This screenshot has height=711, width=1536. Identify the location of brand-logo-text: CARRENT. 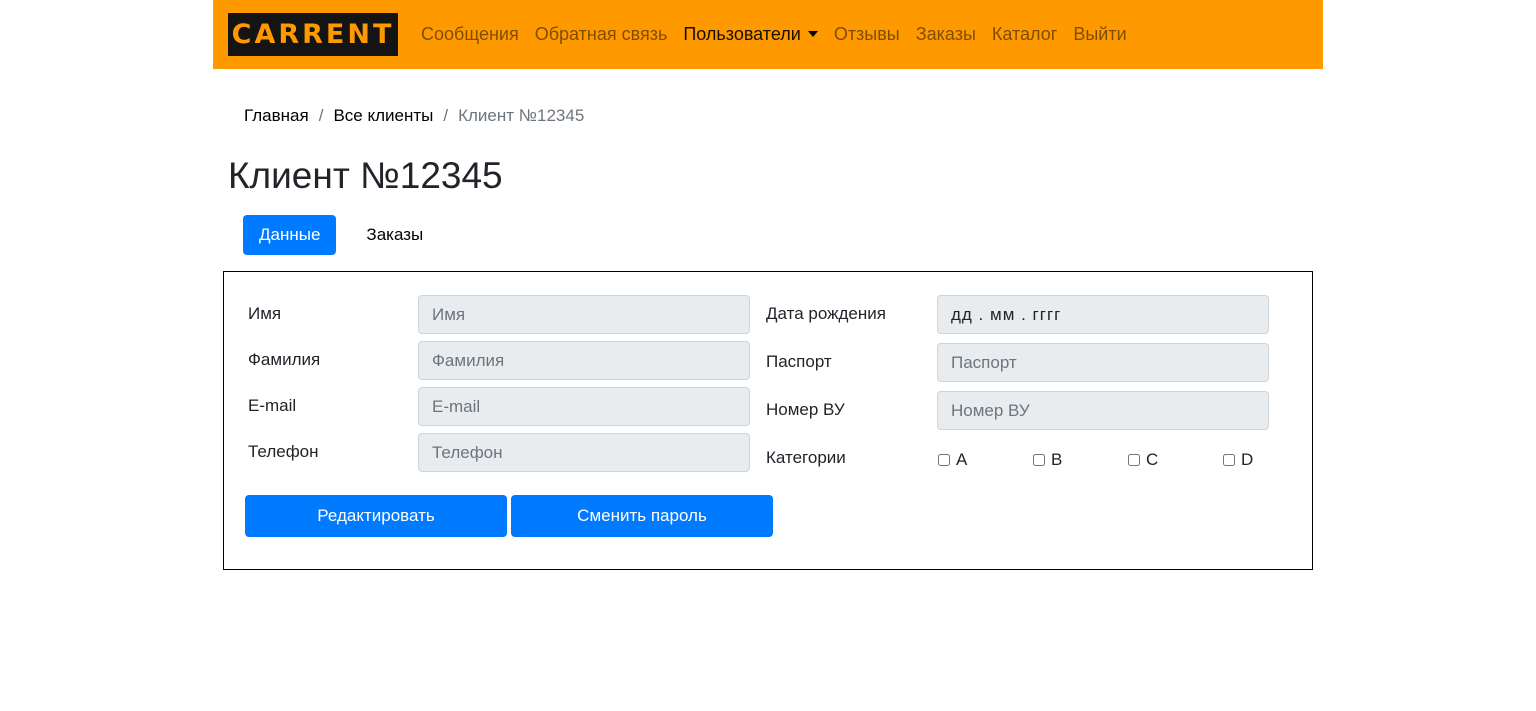
(313, 34).